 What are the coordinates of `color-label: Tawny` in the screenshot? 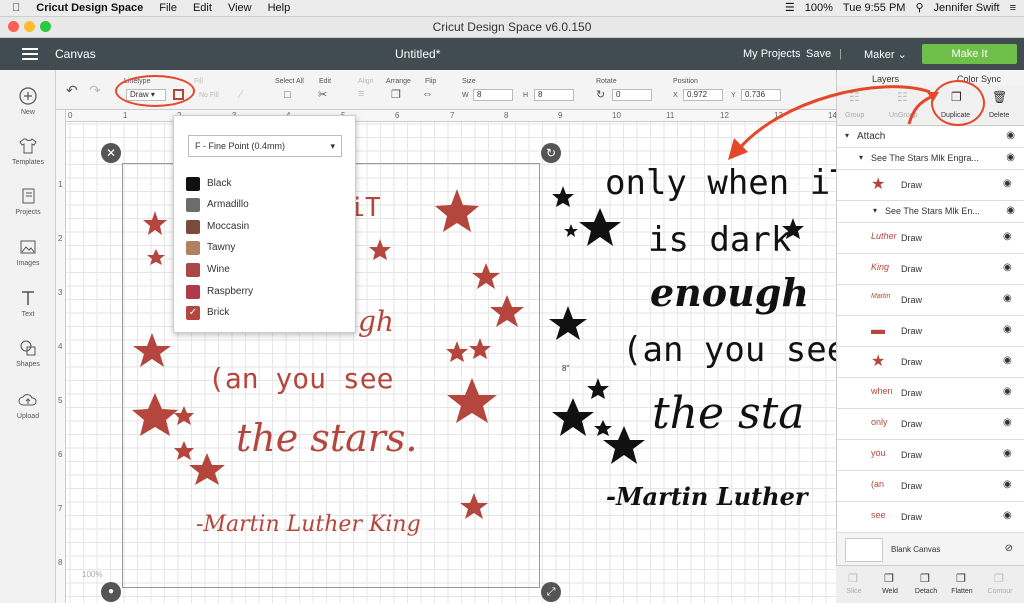 It's located at (221, 247).